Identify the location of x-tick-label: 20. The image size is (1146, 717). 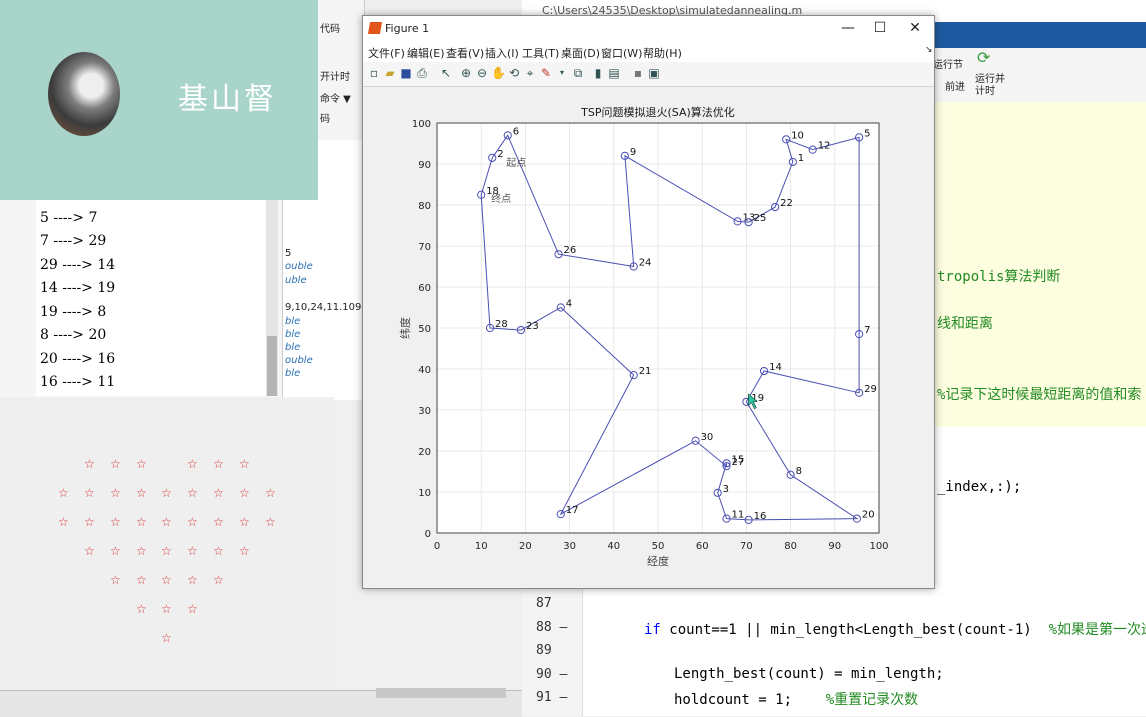
(525, 546).